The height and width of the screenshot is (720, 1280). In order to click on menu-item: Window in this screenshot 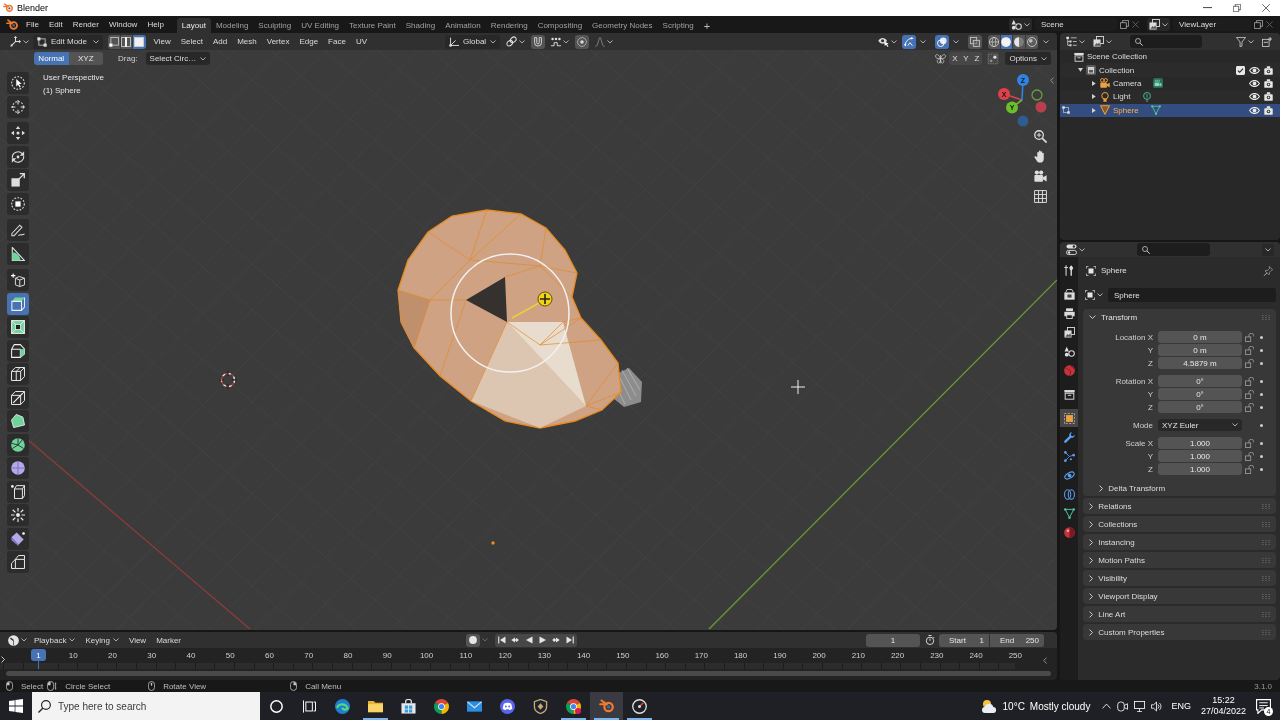, I will do `click(123, 24)`.